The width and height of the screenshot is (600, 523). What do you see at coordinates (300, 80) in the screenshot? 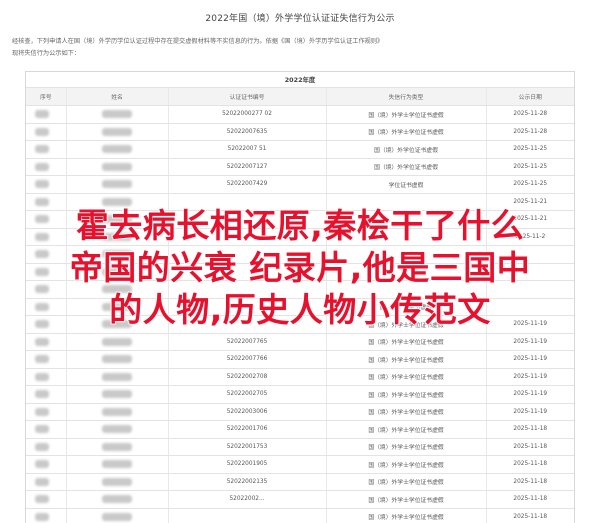
I see `table-caption: 2022年度` at bounding box center [300, 80].